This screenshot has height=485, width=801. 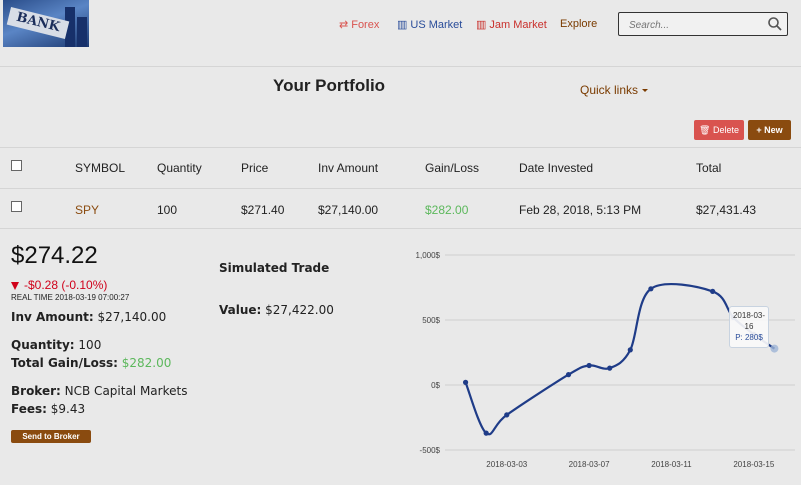 What do you see at coordinates (38, 23) in the screenshot?
I see `logo-text: BANK` at bounding box center [38, 23].